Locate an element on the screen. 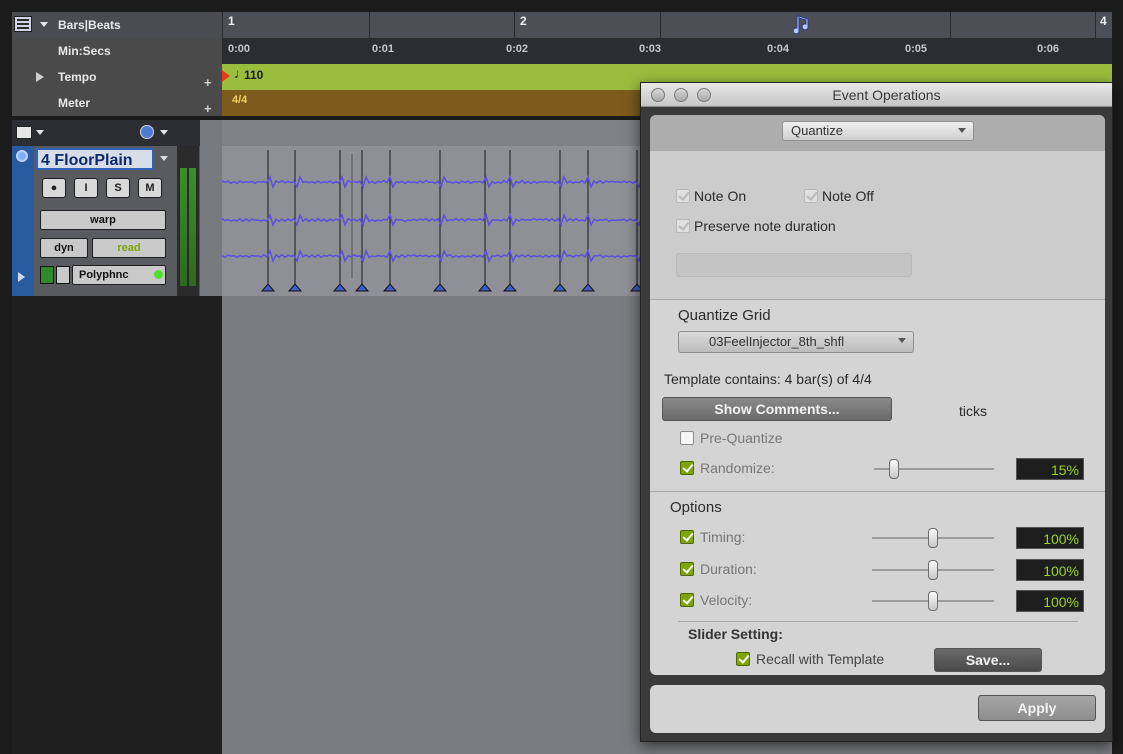  min-secs-label: Min:Secs is located at coordinates (84, 51).